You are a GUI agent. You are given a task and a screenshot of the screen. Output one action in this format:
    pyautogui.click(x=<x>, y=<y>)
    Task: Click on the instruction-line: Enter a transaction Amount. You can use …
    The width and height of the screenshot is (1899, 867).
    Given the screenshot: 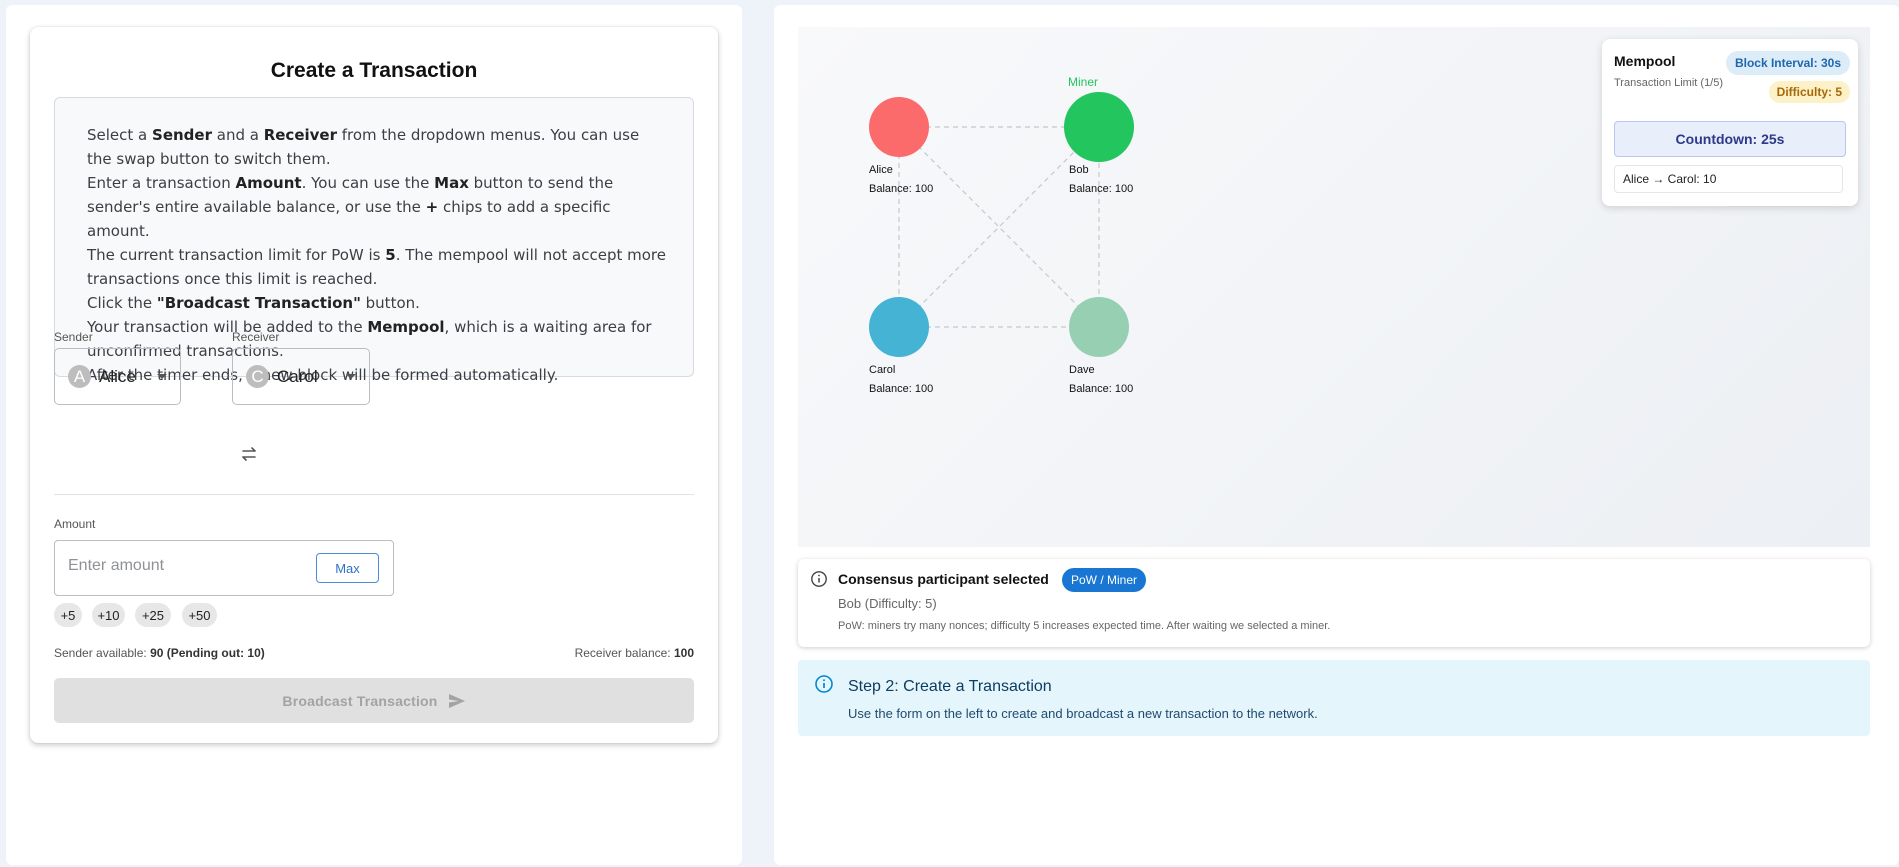 What is the action you would take?
    pyautogui.click(x=377, y=207)
    